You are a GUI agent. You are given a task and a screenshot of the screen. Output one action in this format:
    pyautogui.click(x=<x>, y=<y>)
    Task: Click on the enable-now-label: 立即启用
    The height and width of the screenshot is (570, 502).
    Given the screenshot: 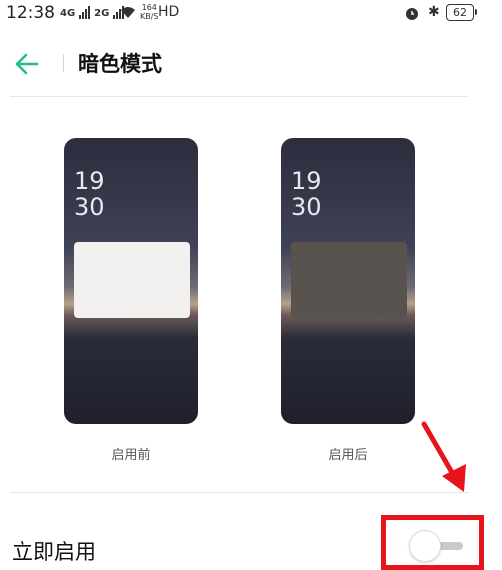 What is the action you would take?
    pyautogui.click(x=54, y=552)
    